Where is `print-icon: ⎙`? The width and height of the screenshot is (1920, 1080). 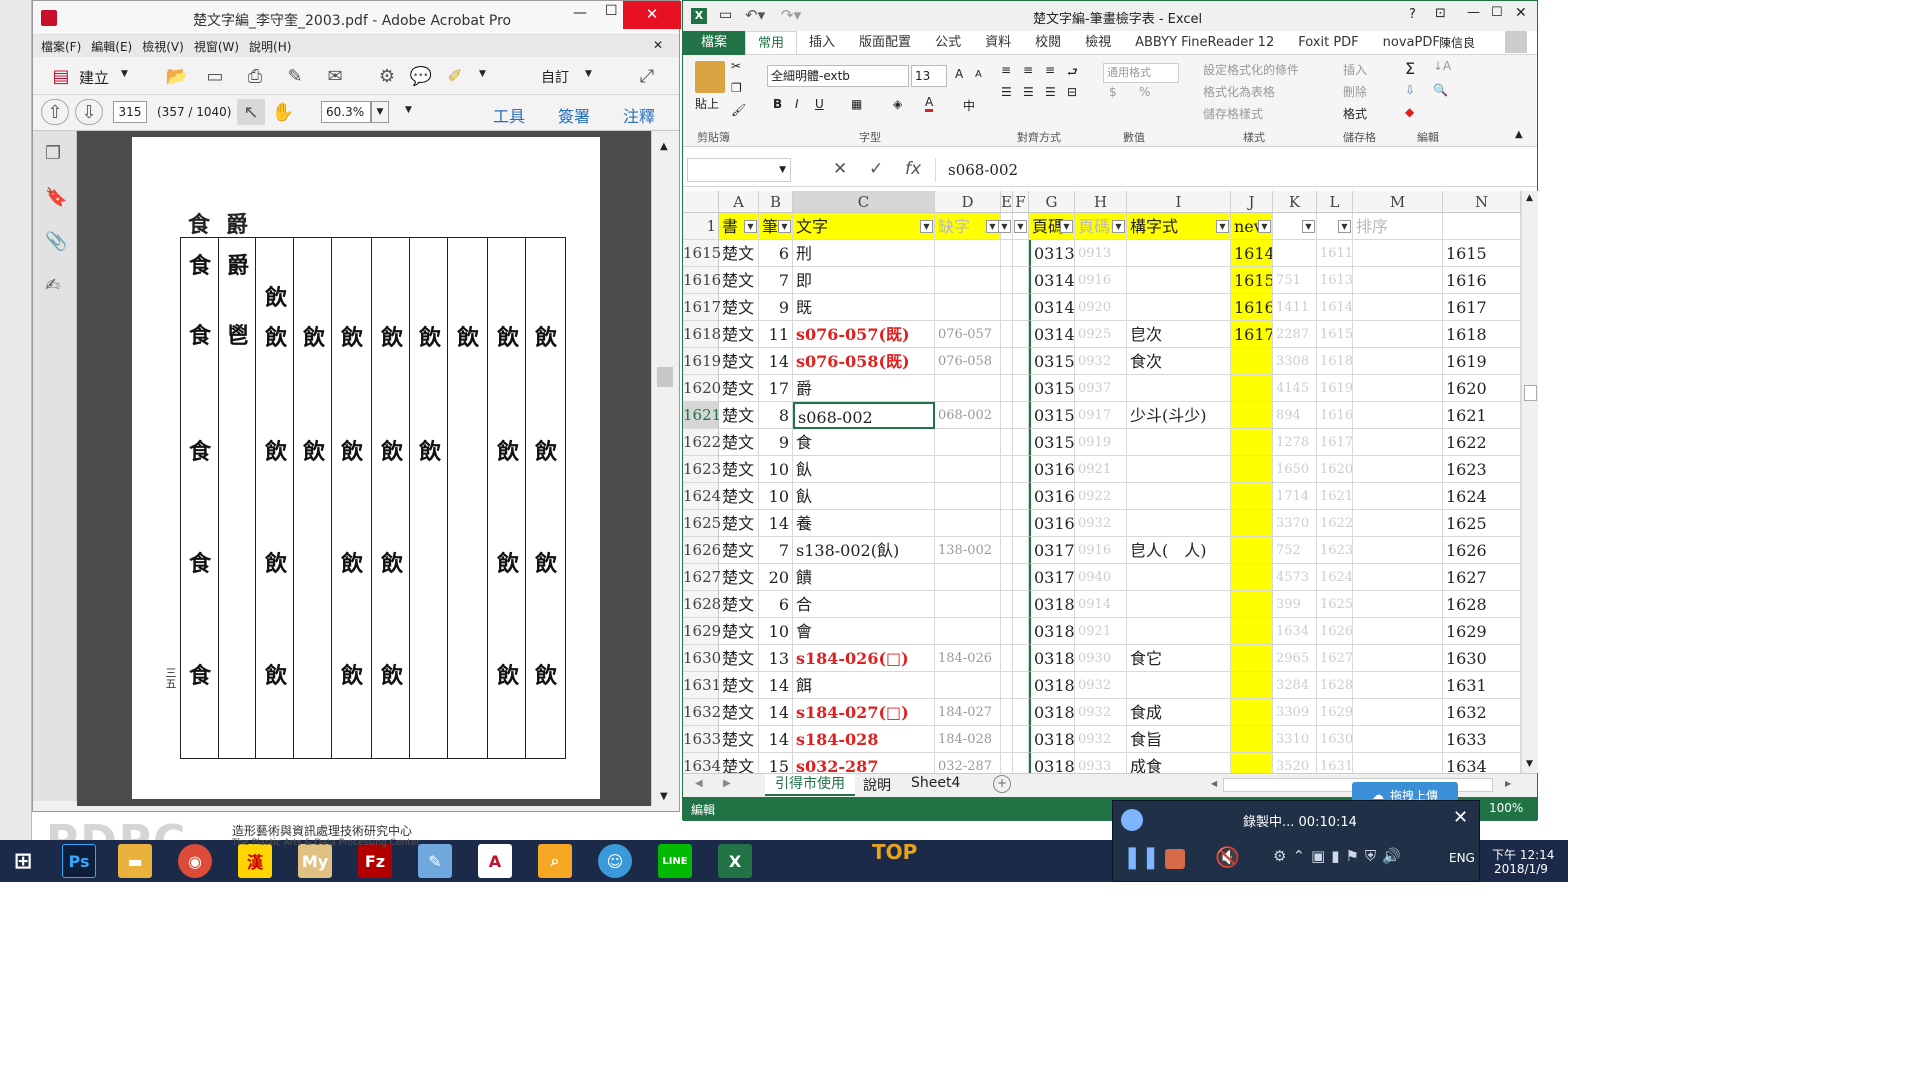 print-icon: ⎙ is located at coordinates (255, 76).